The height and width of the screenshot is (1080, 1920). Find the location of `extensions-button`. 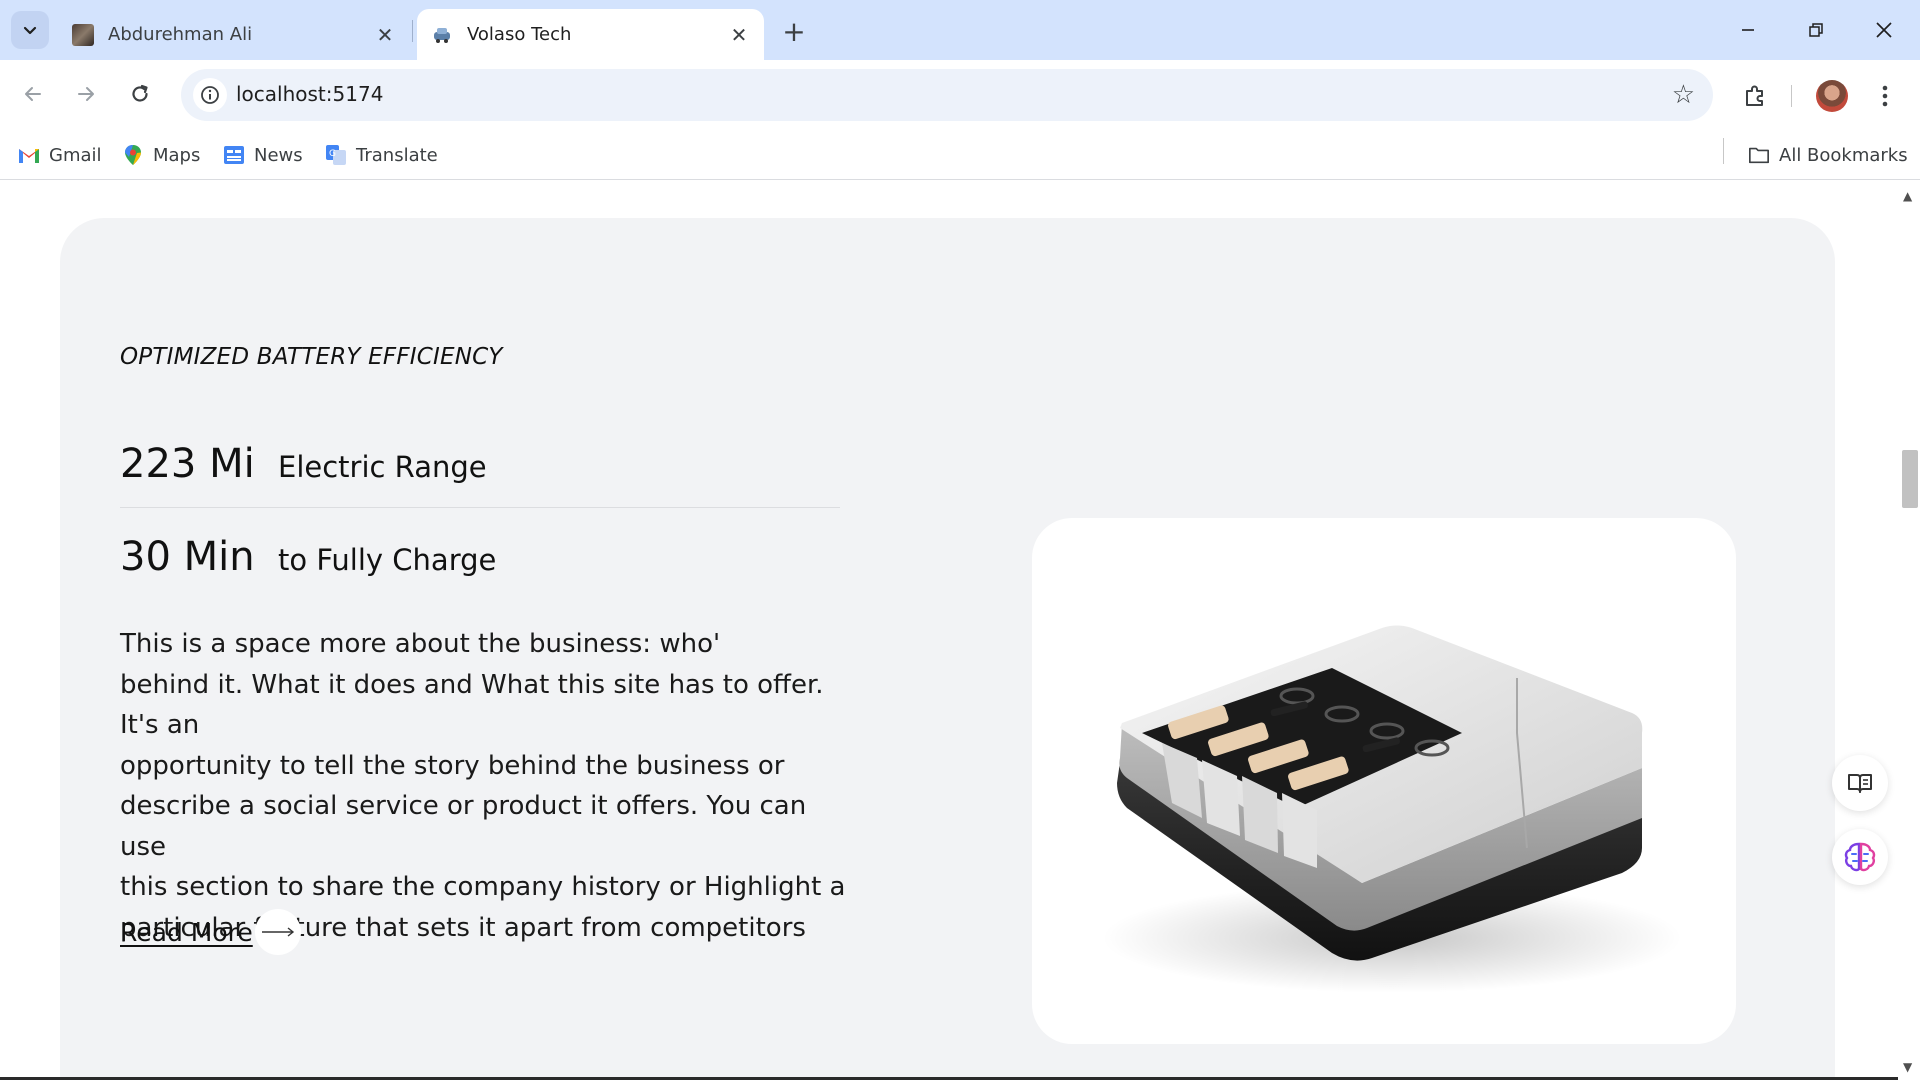

extensions-button is located at coordinates (1755, 96).